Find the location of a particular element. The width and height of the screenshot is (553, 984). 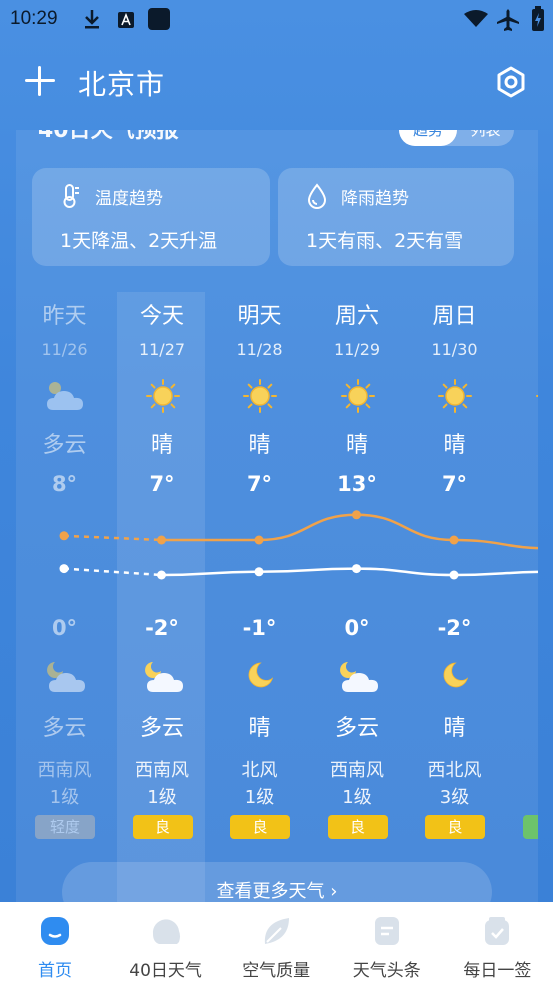

settings-icon is located at coordinates (511, 82).